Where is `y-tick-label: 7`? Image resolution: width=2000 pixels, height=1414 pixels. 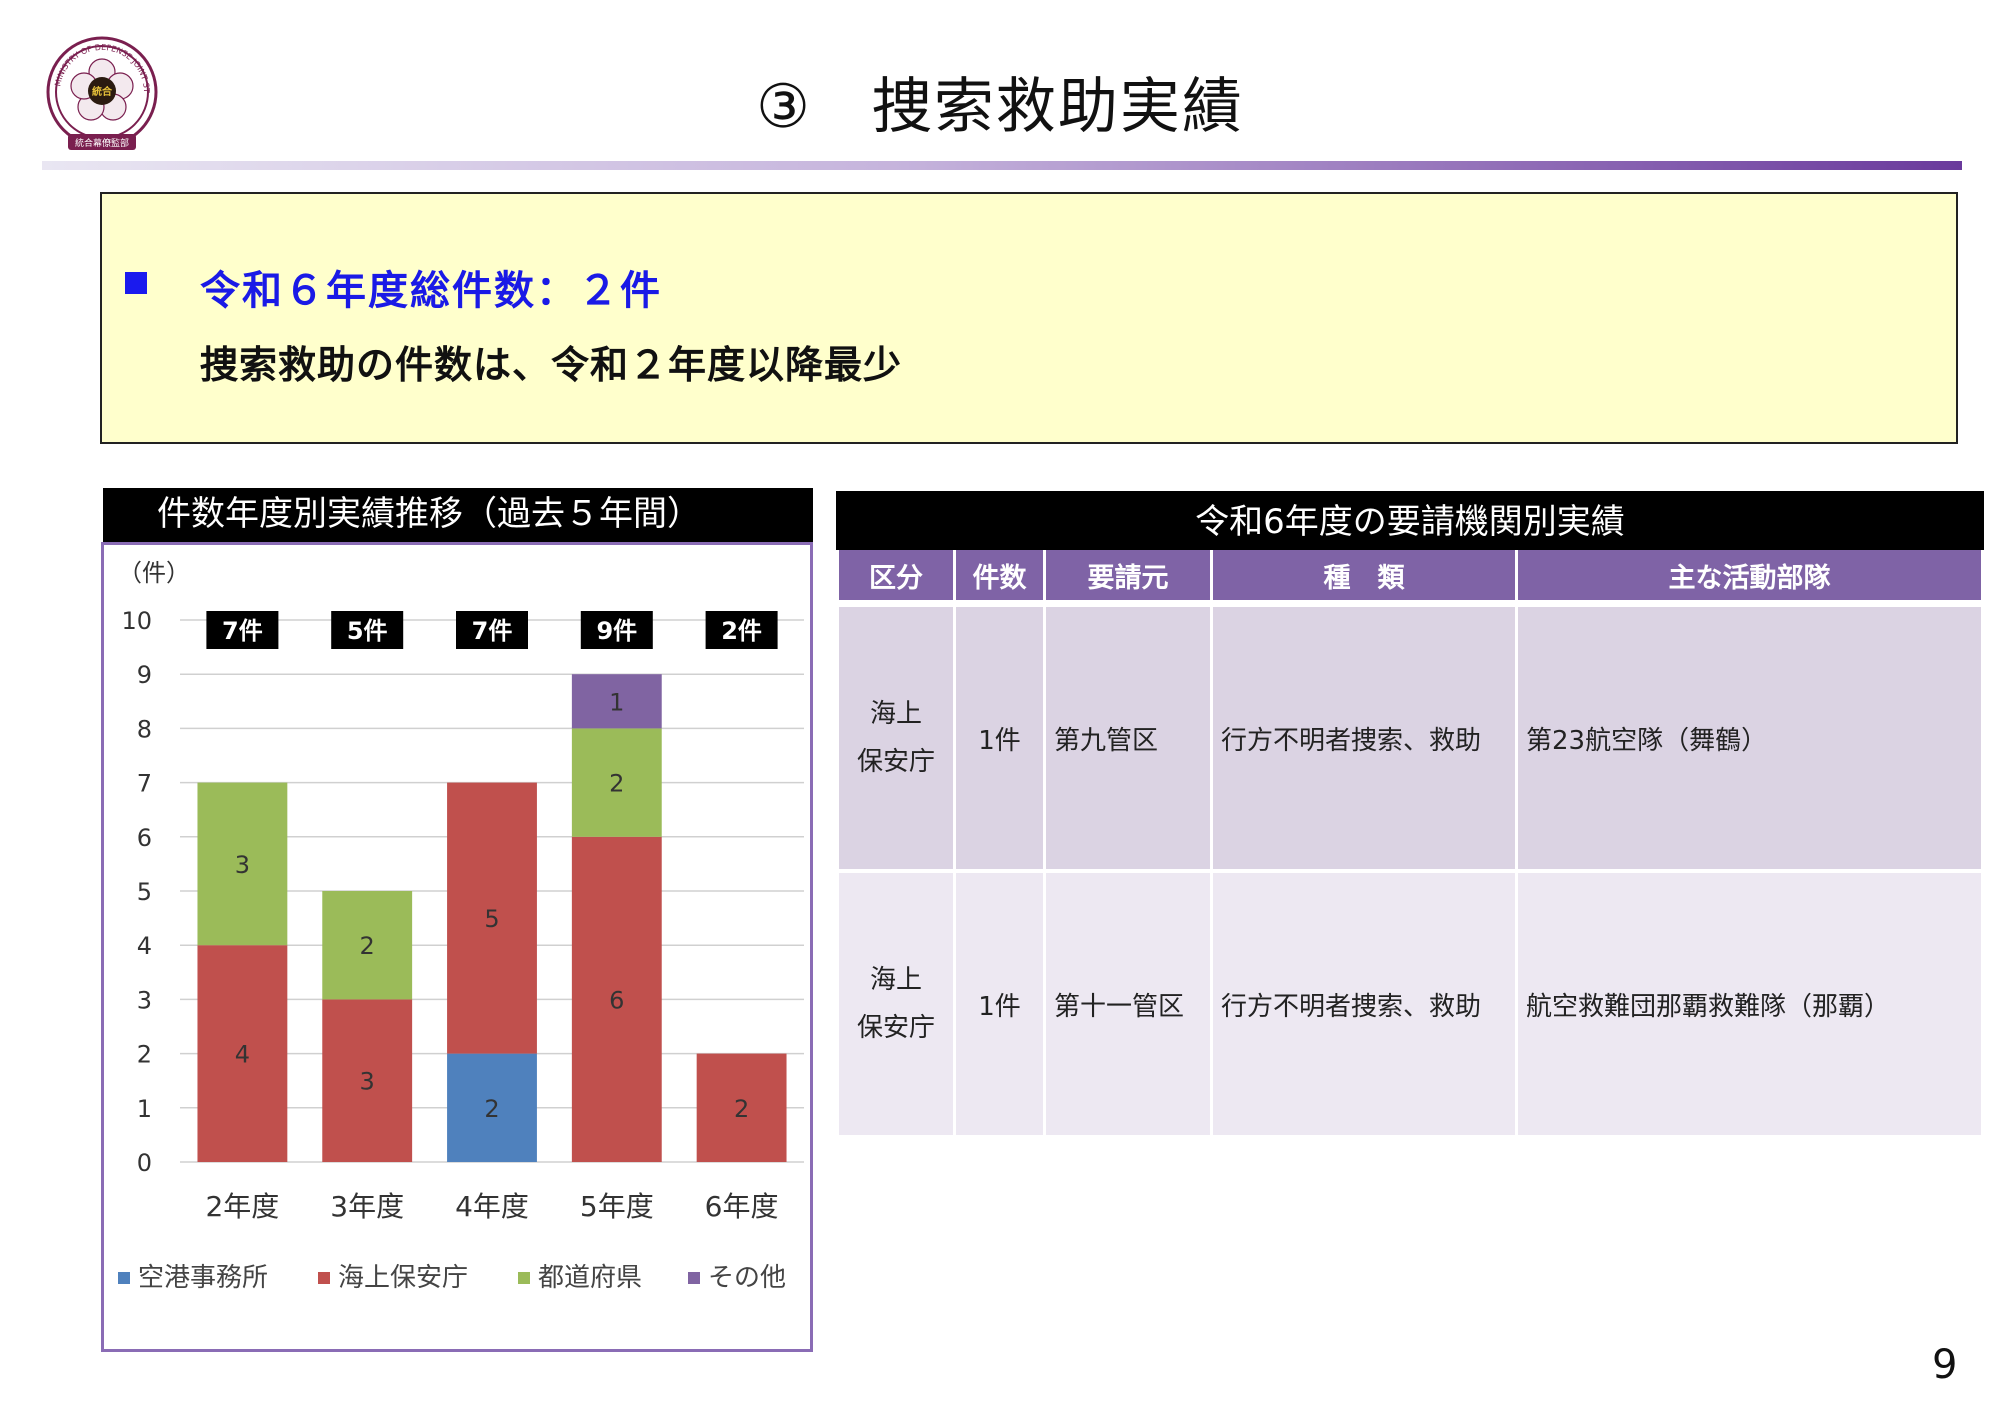 y-tick-label: 7 is located at coordinates (144, 784).